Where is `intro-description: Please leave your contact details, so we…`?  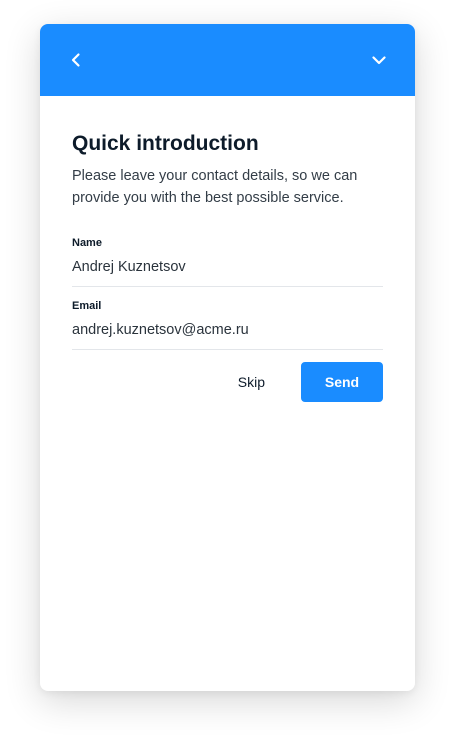 intro-description: Please leave your contact details, so we… is located at coordinates (215, 187).